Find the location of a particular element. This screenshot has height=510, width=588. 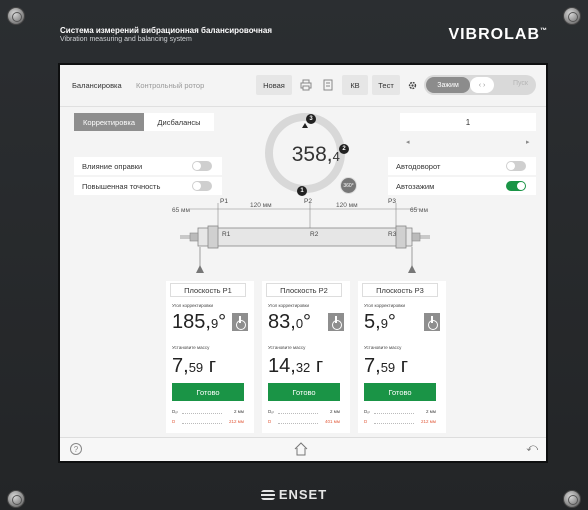

high-accuracy-toggle is located at coordinates (202, 186).